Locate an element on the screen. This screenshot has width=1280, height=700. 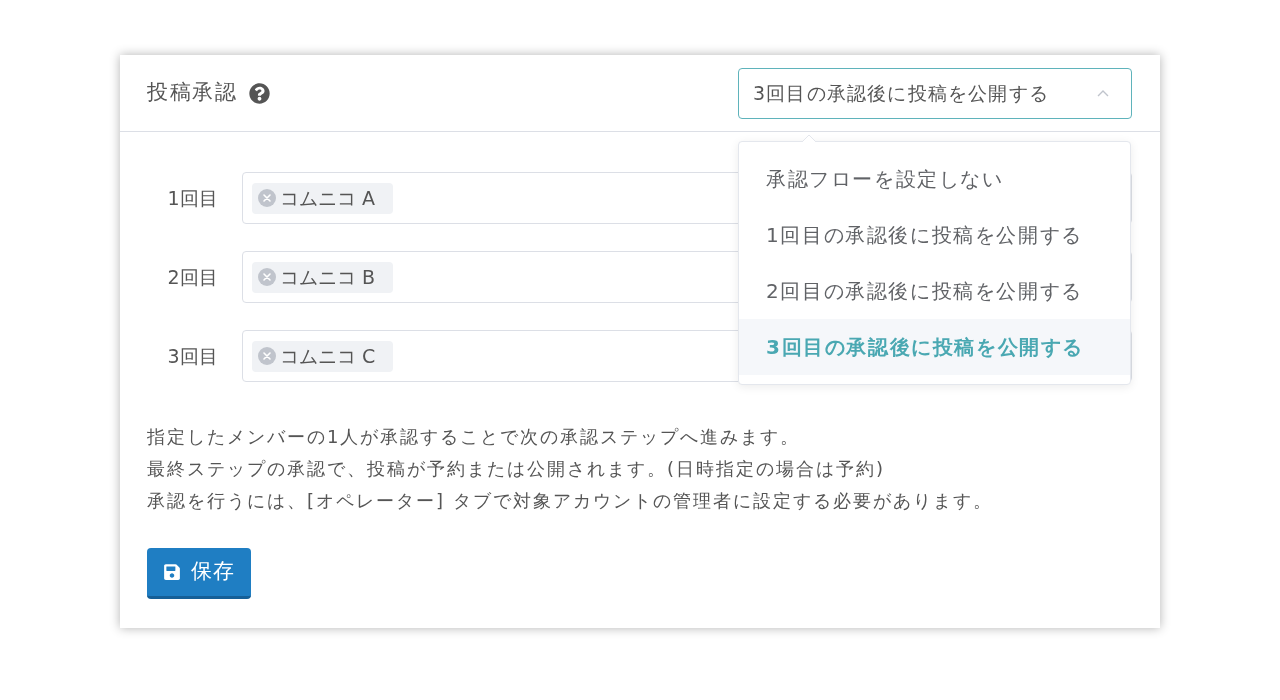
tag-label: コムニコ B is located at coordinates (328, 277).